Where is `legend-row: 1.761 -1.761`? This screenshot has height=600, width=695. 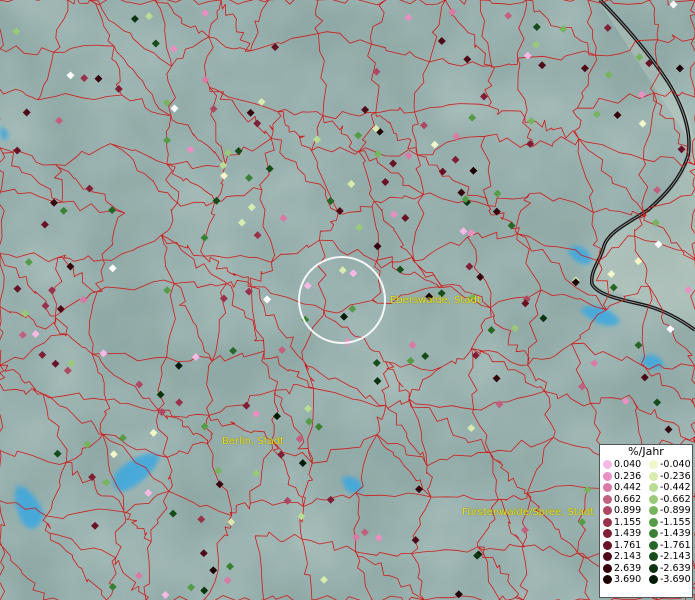
legend-row: 1.761 -1.761 is located at coordinates (646, 546).